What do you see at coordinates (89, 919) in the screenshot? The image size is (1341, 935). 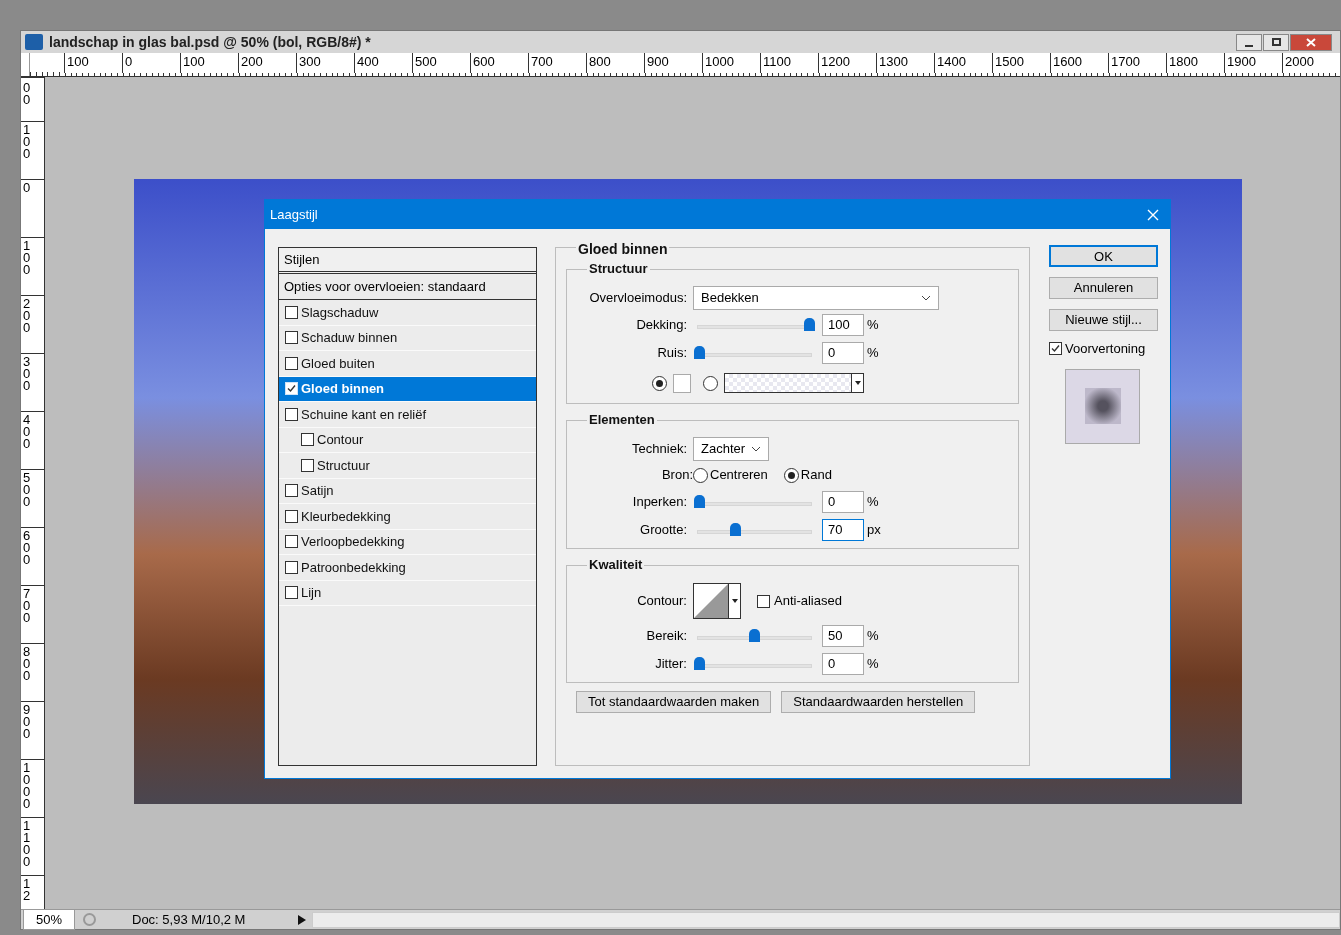 I see `clock-icon` at bounding box center [89, 919].